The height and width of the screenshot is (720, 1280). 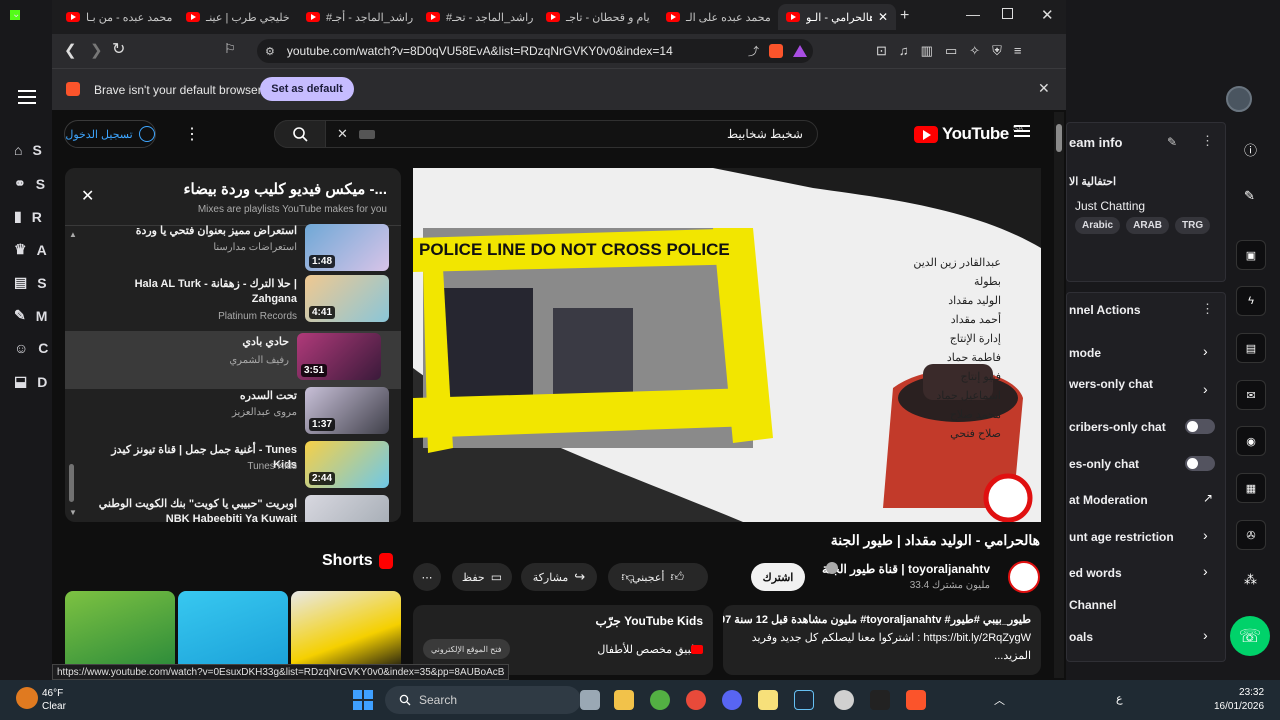 What do you see at coordinates (1251, 301) in the screenshot?
I see `quick-action-button: ϟ` at bounding box center [1251, 301].